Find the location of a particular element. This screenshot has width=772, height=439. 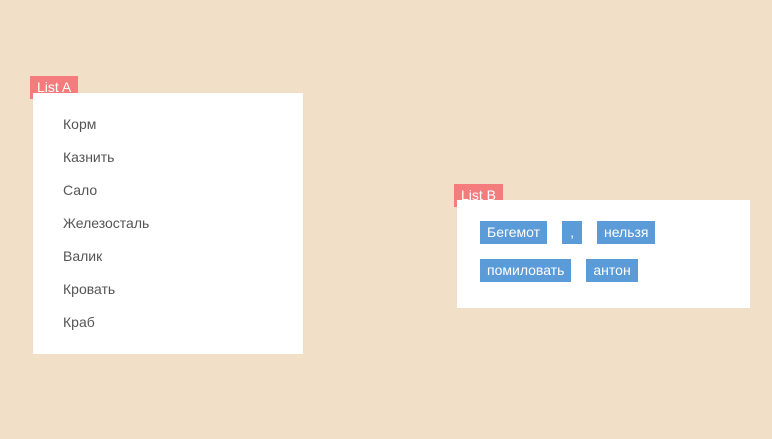

list-b-row: помиловать антон is located at coordinates (615, 270).